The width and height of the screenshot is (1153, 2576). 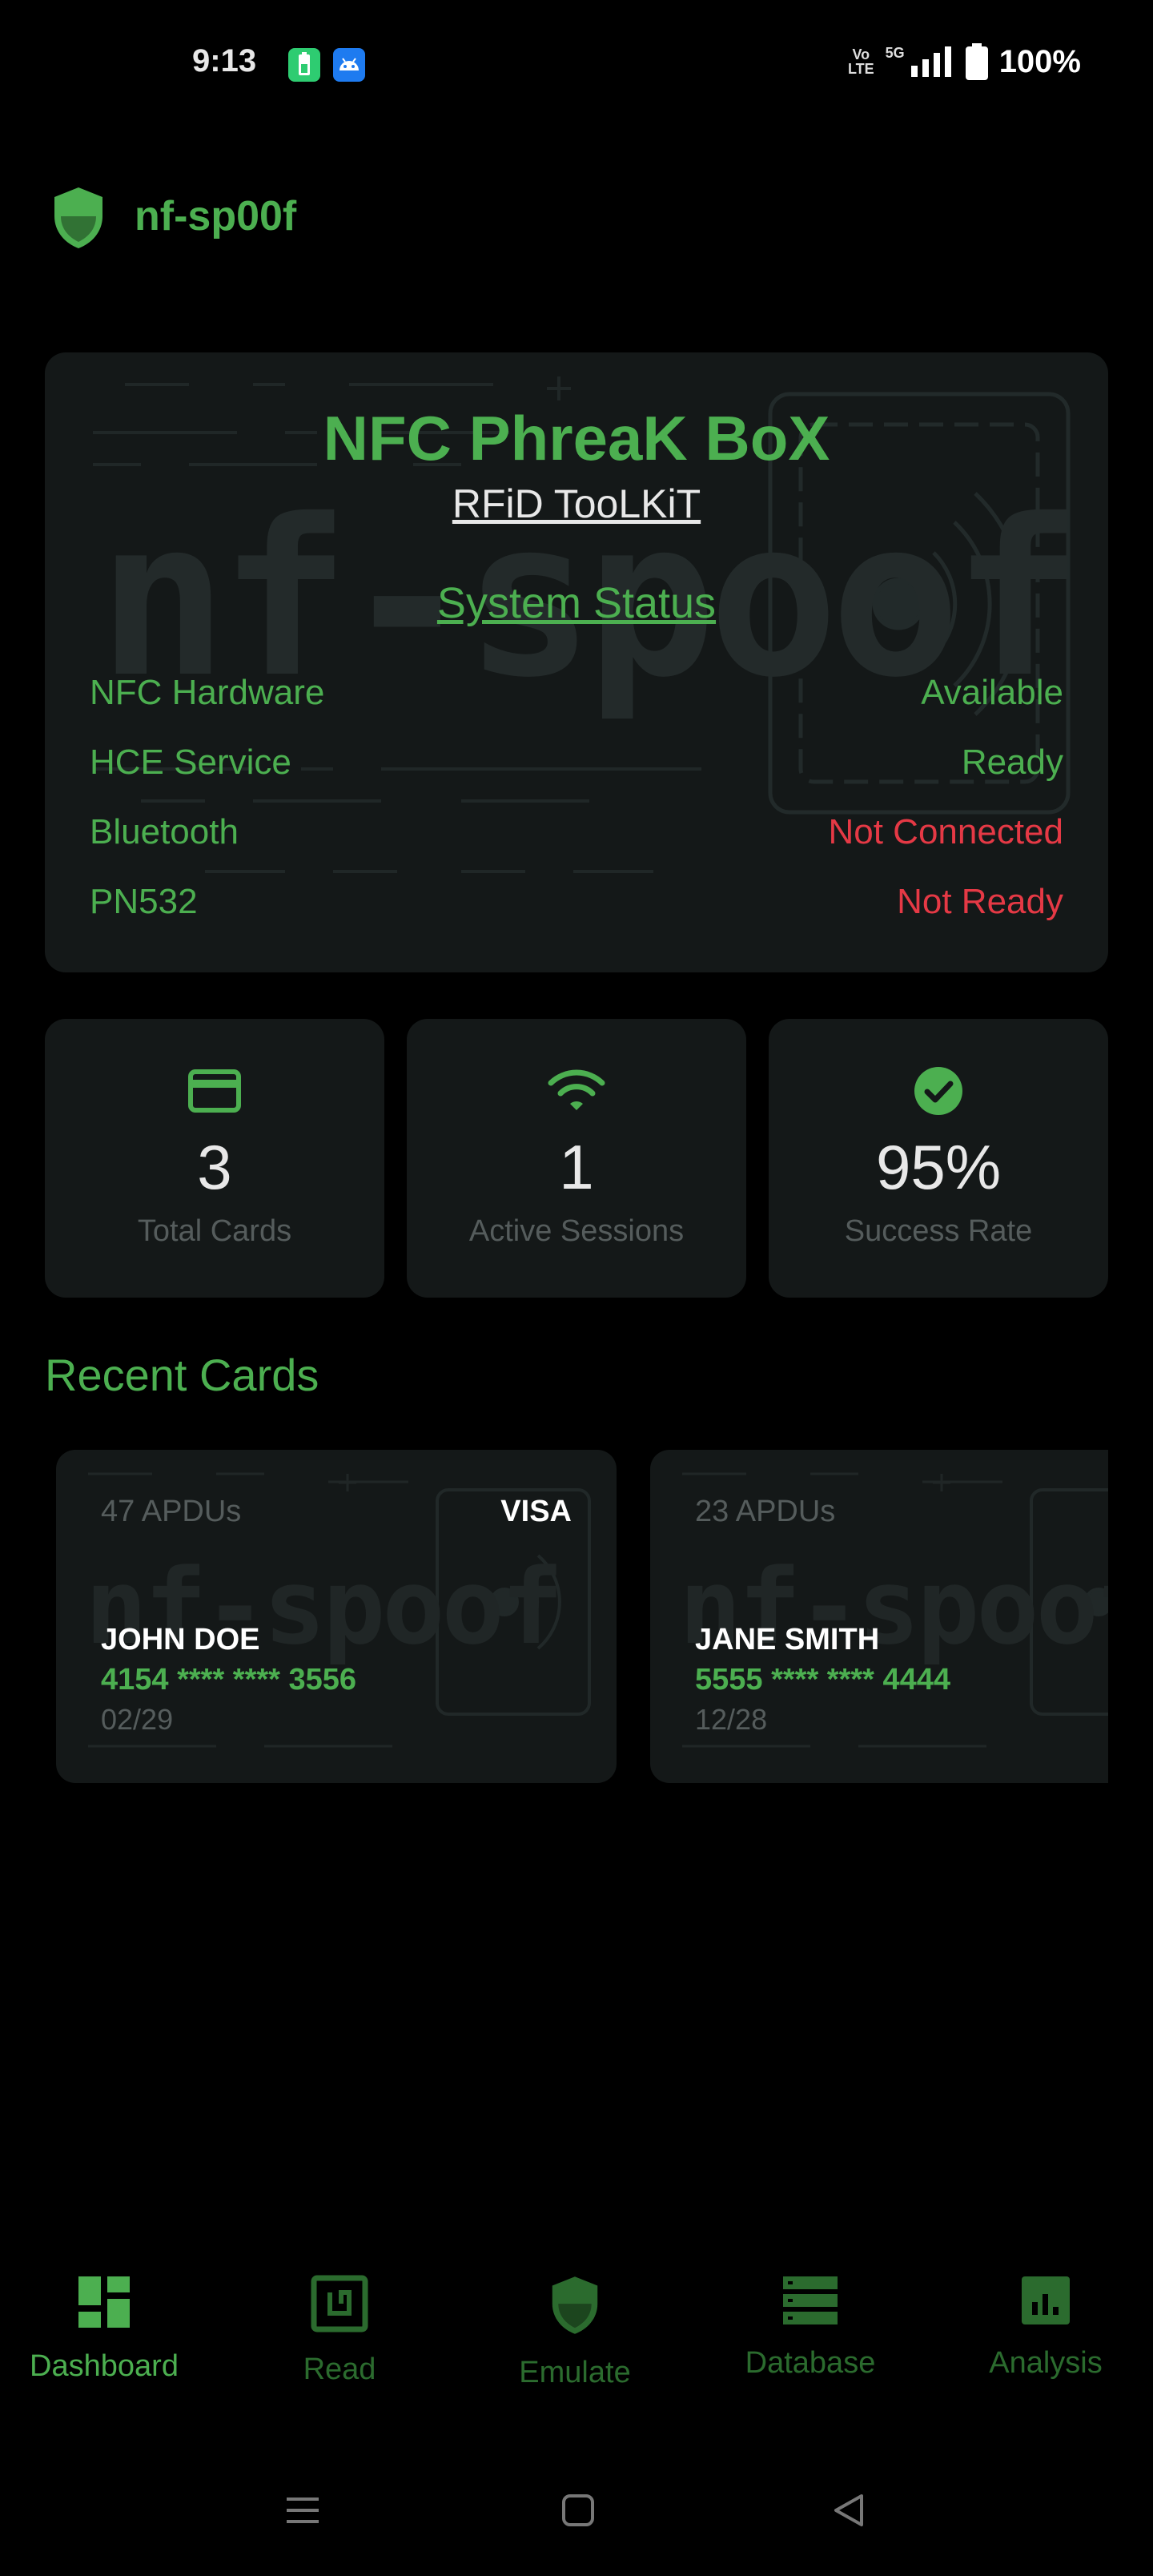 What do you see at coordinates (732, 1720) in the screenshot?
I see `card-expiry: 12/28` at bounding box center [732, 1720].